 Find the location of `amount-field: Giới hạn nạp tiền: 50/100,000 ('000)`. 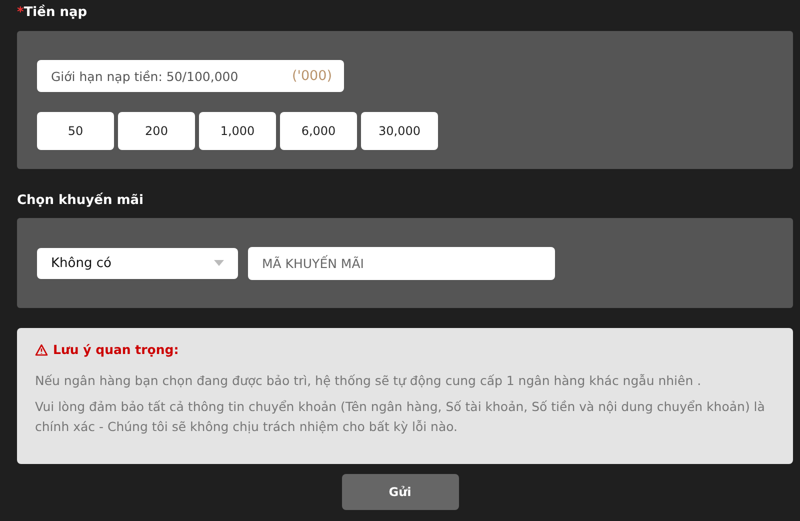

amount-field: Giới hạn nạp tiền: 50/100,000 ('000) is located at coordinates (190, 76).